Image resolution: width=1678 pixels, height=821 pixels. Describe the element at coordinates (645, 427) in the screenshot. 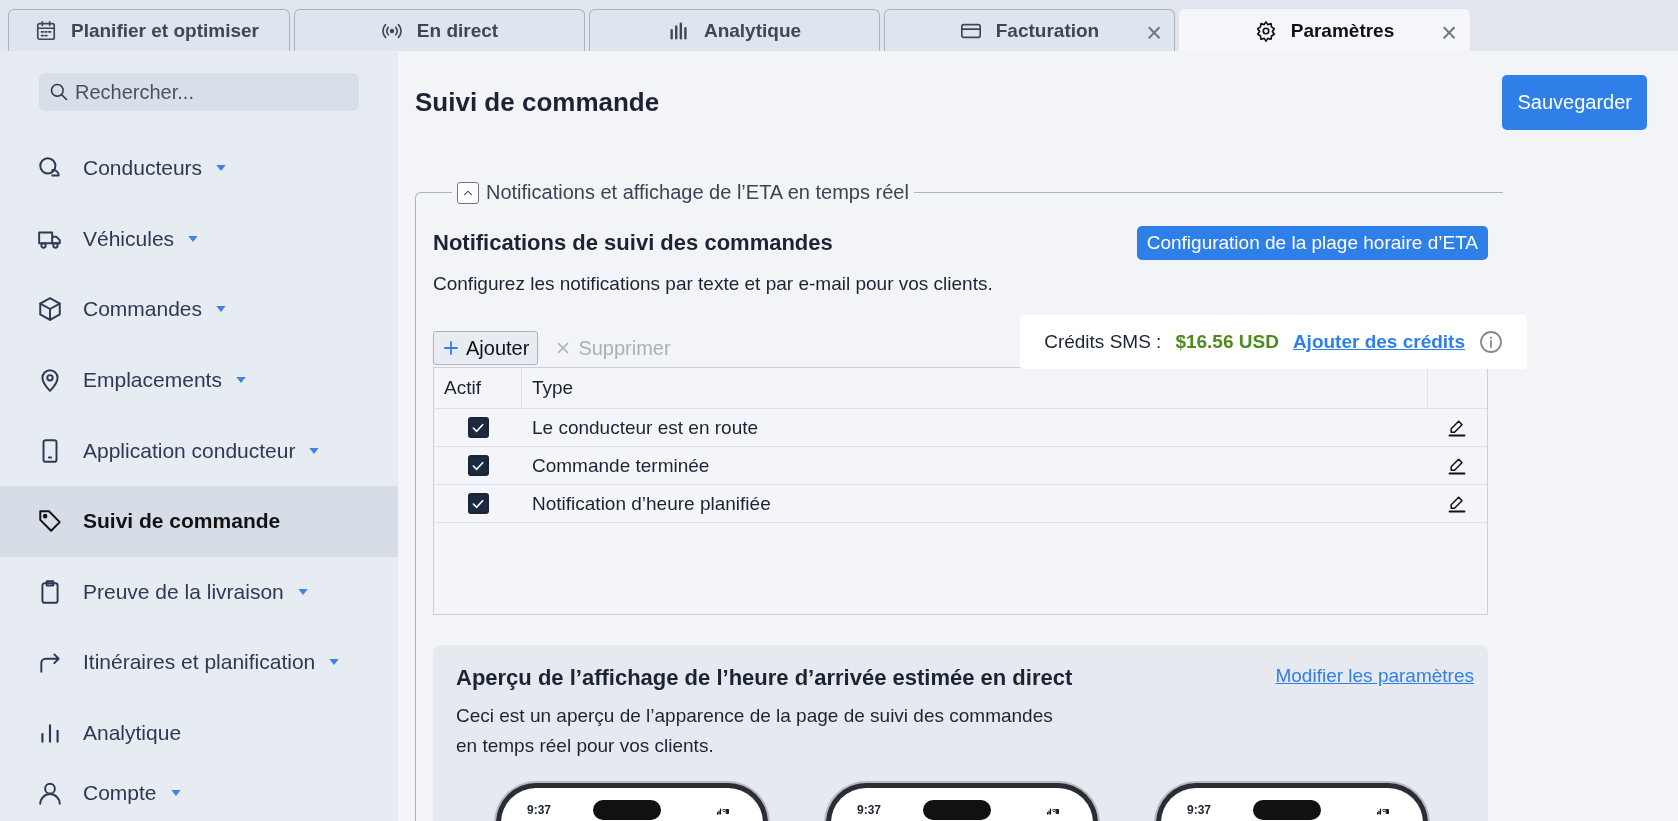

I see `table-cell-text: Le conducteur est en route` at that location.